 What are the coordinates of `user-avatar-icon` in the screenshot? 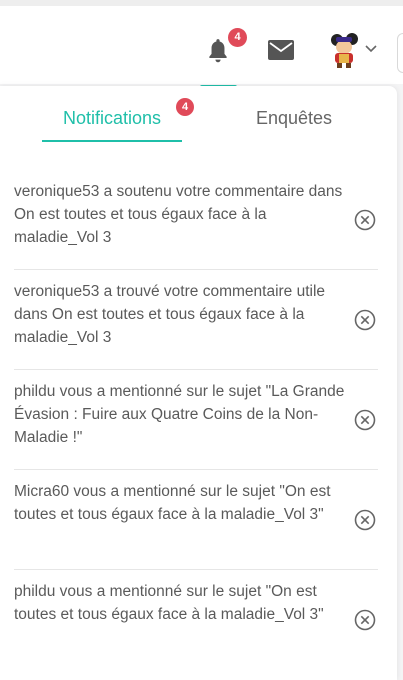 It's located at (344, 51).